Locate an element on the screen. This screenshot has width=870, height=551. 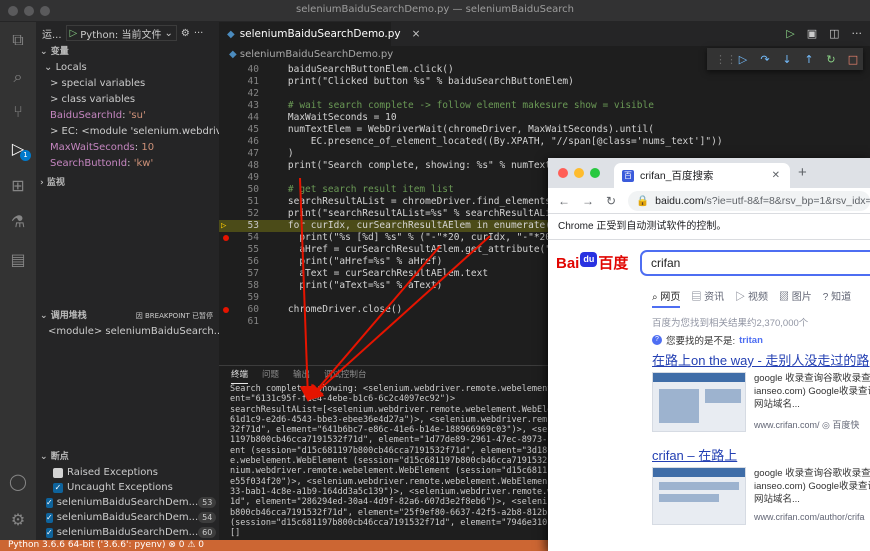
line-number: 48 is located at coordinates (253, 165).